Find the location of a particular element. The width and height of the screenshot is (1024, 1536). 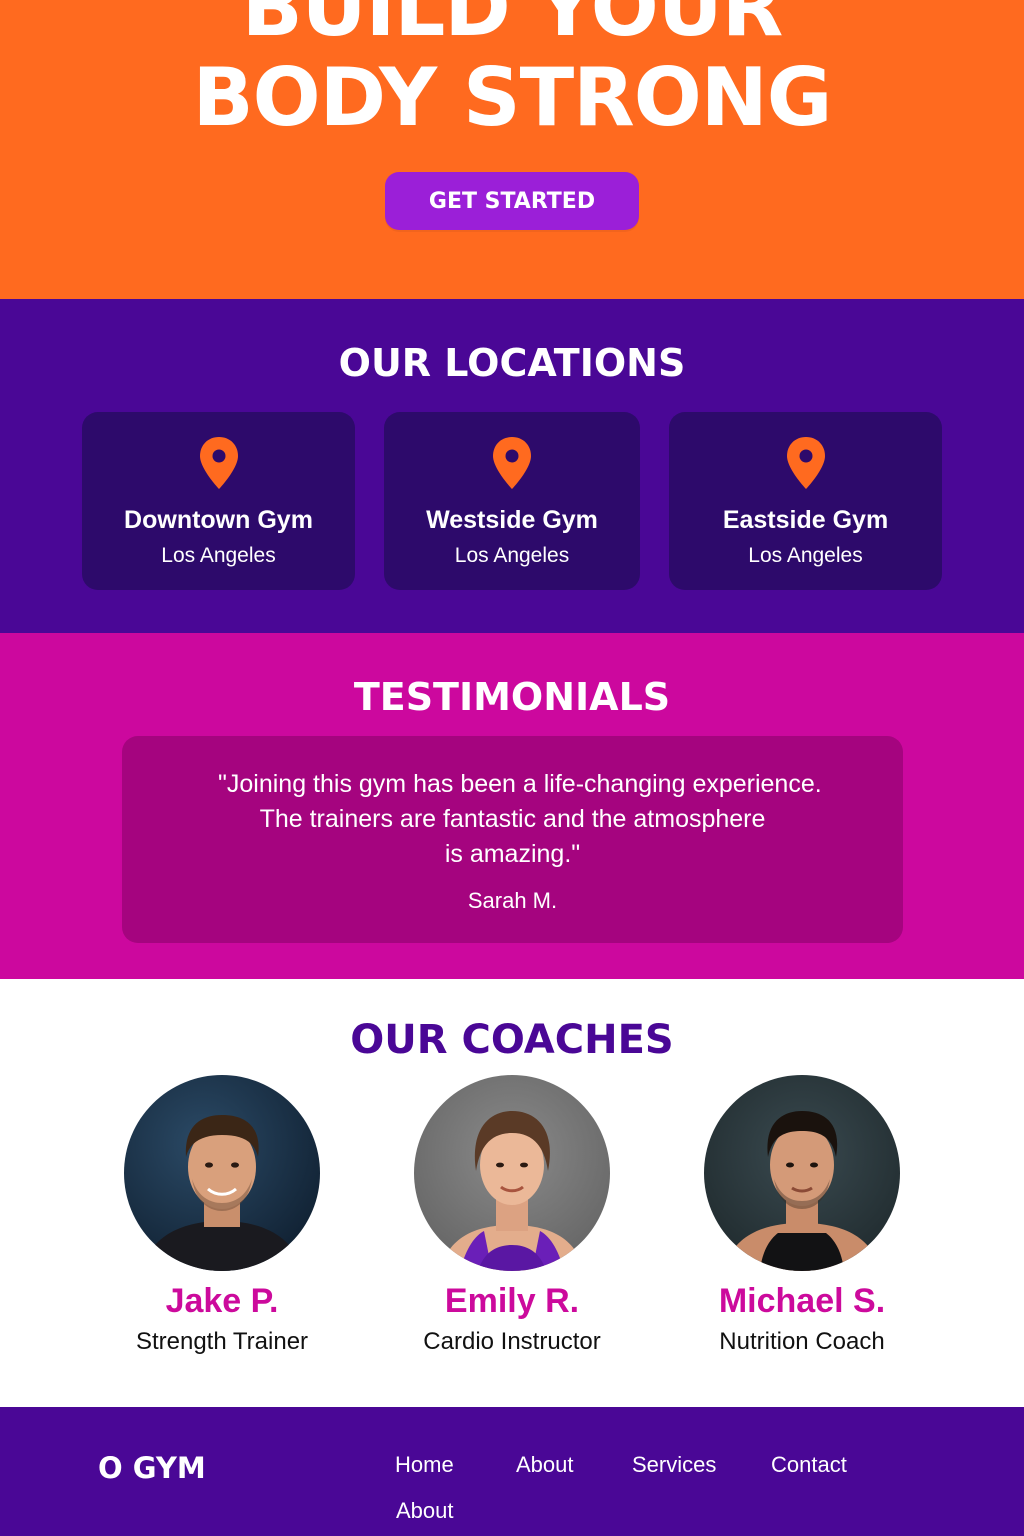

coach-role: Cardio Instructor is located at coordinates (512, 1341).